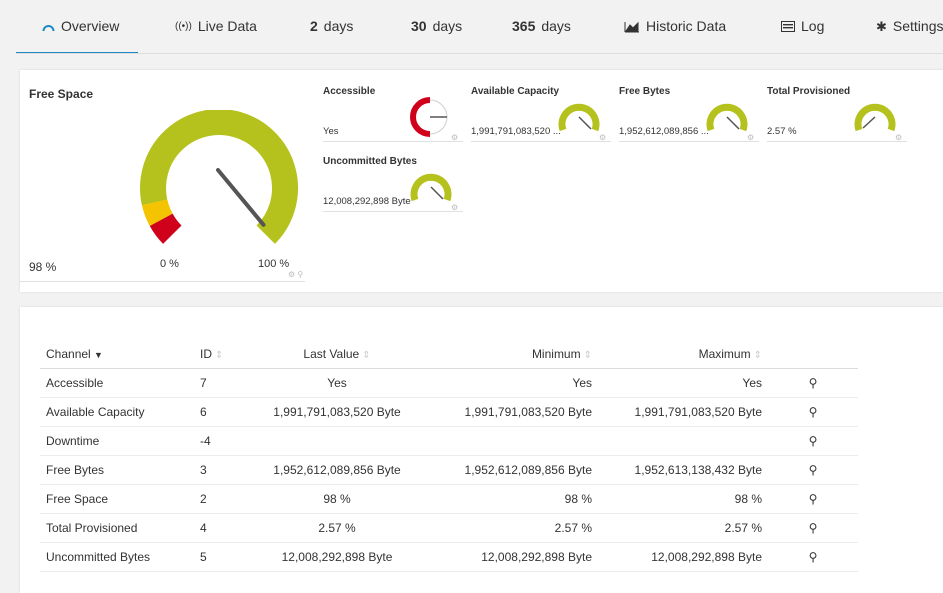 Image resolution: width=943 pixels, height=593 pixels. Describe the element at coordinates (162, 281) in the screenshot. I see `main-gauge-underline` at that location.